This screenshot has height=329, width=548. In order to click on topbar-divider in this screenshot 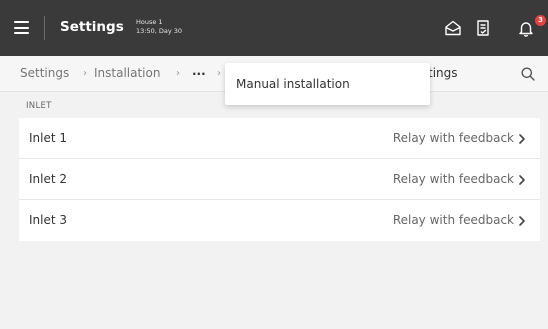, I will do `click(44, 28)`.